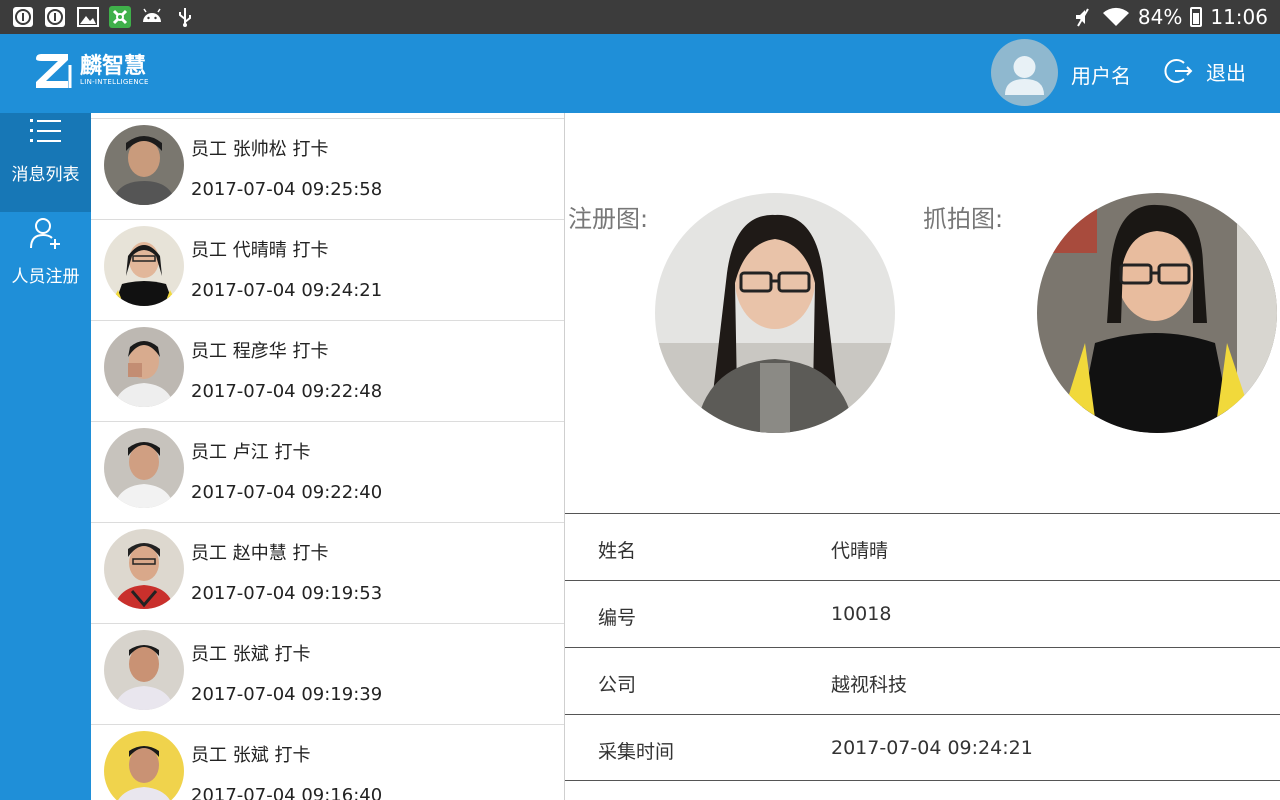  What do you see at coordinates (1226, 72) in the screenshot?
I see `logout-label: 退出` at bounding box center [1226, 72].